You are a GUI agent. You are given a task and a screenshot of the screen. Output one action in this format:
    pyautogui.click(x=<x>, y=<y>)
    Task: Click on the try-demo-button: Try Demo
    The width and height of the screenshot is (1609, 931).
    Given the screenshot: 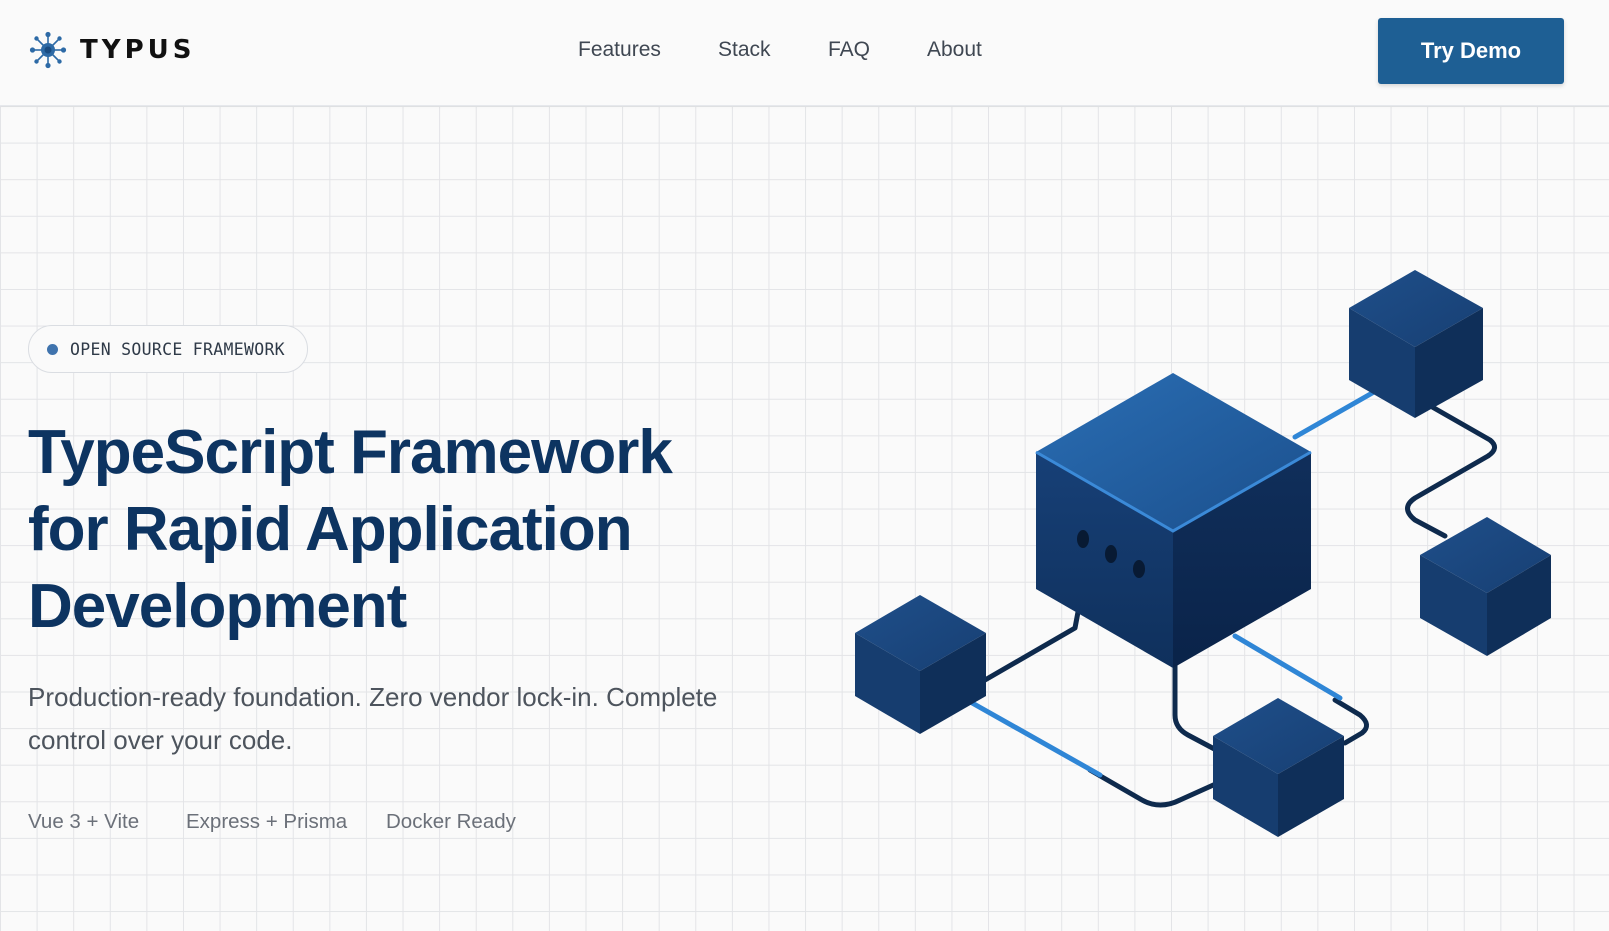 What is the action you would take?
    pyautogui.click(x=1471, y=51)
    